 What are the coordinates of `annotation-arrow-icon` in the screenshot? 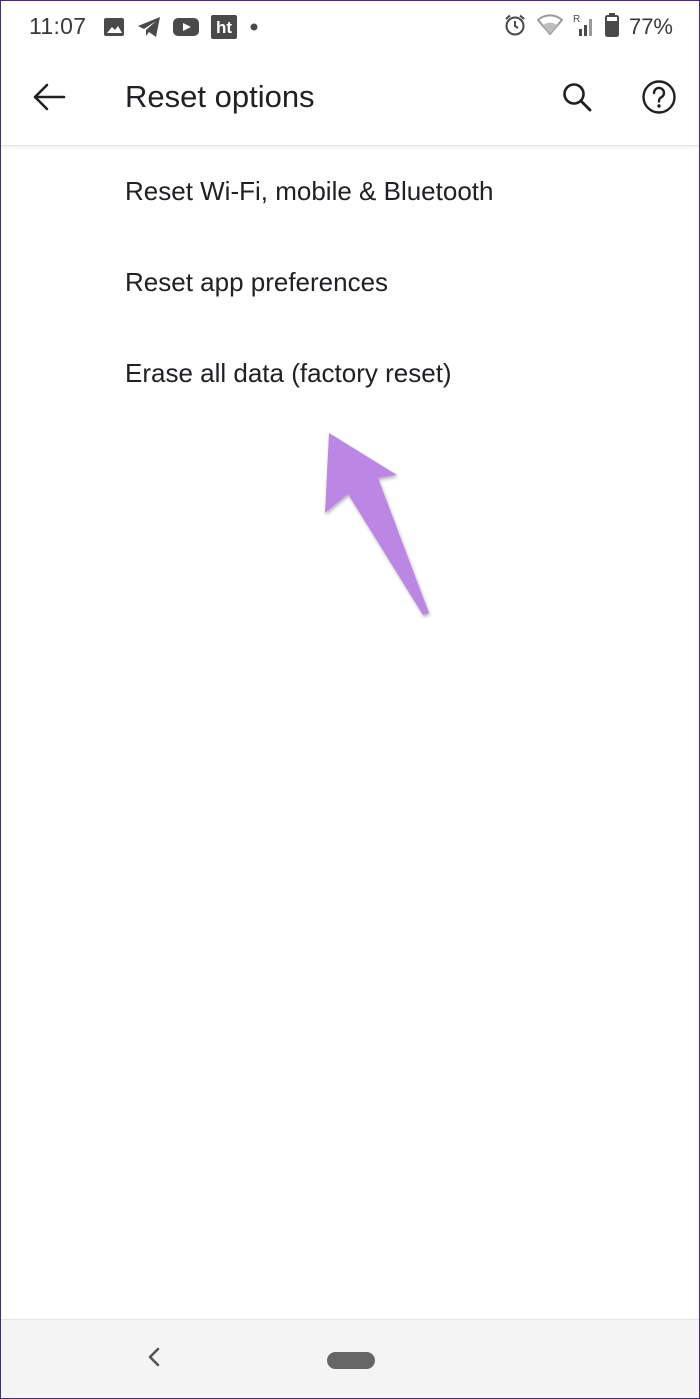 It's located at (376, 526).